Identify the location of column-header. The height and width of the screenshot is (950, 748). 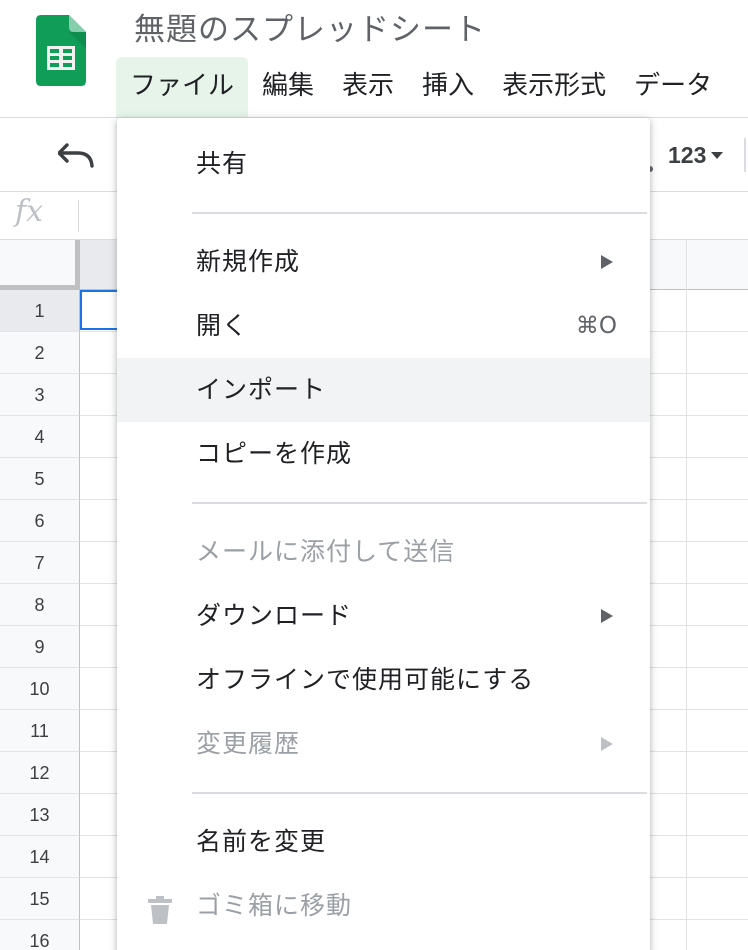
(698, 265).